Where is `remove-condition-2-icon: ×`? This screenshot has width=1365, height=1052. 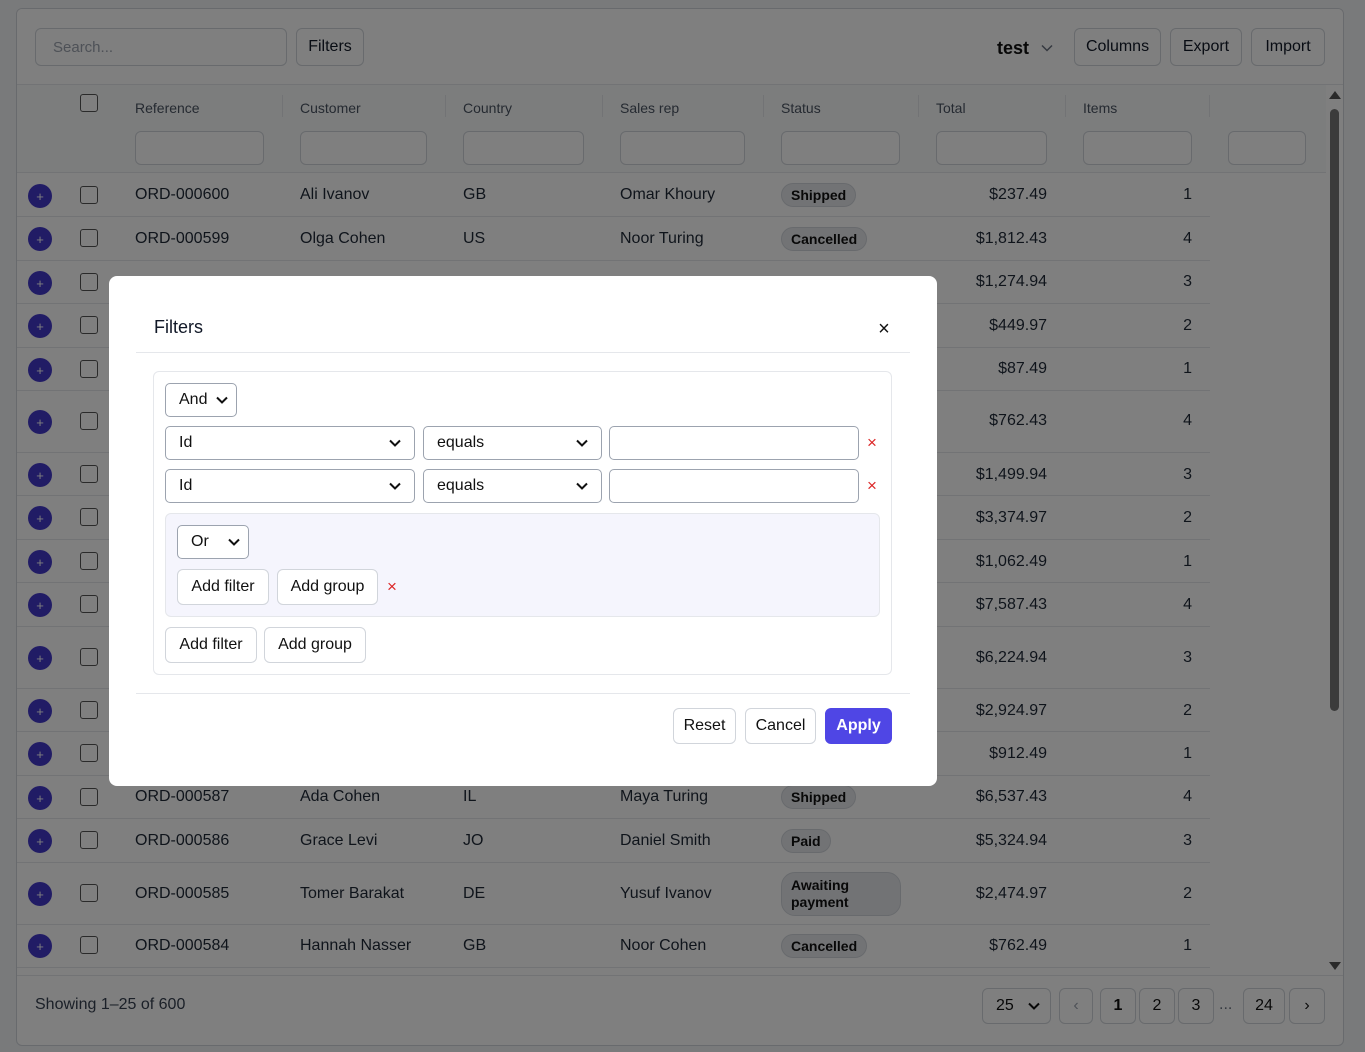 remove-condition-2-icon: × is located at coordinates (872, 485).